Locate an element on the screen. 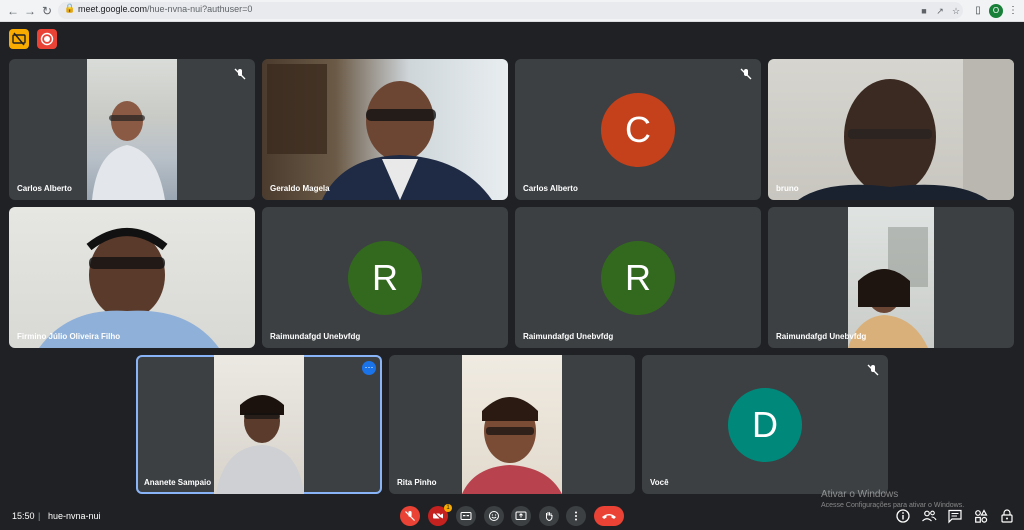 This screenshot has height=530, width=1024. raise-hand-icon is located at coordinates (549, 517).